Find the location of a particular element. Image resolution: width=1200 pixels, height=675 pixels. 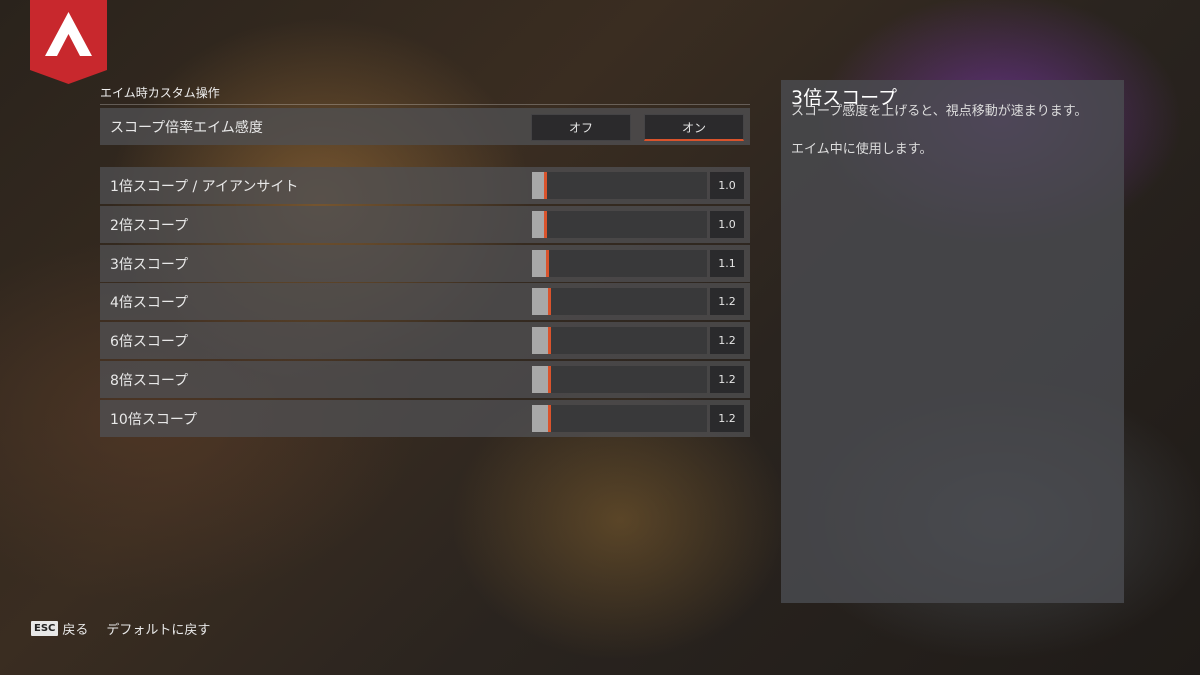

esc-key-icon: ESC is located at coordinates (45, 628).